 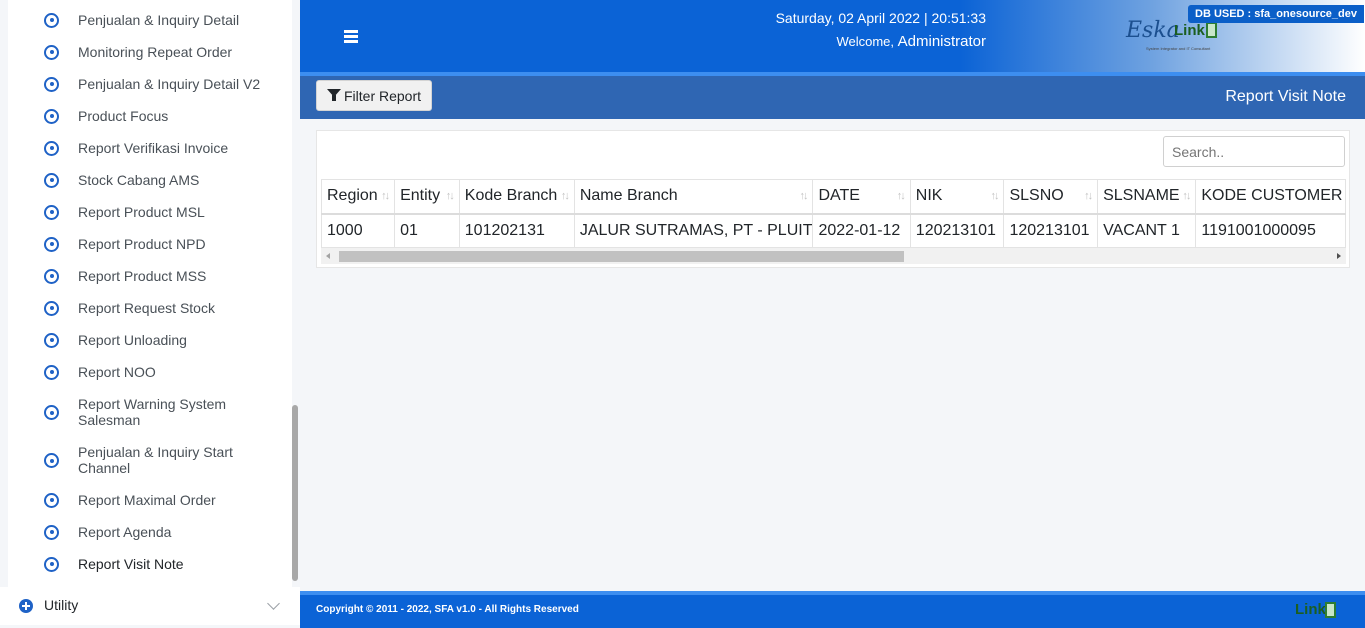 What do you see at coordinates (117, 372) in the screenshot?
I see `sidebar-item-label: Report NOO` at bounding box center [117, 372].